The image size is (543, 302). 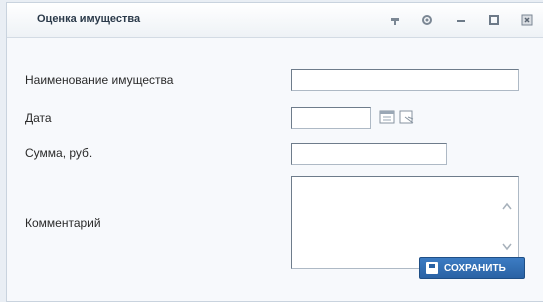 I want to click on window-title: Оценка имущества, so click(x=89, y=19).